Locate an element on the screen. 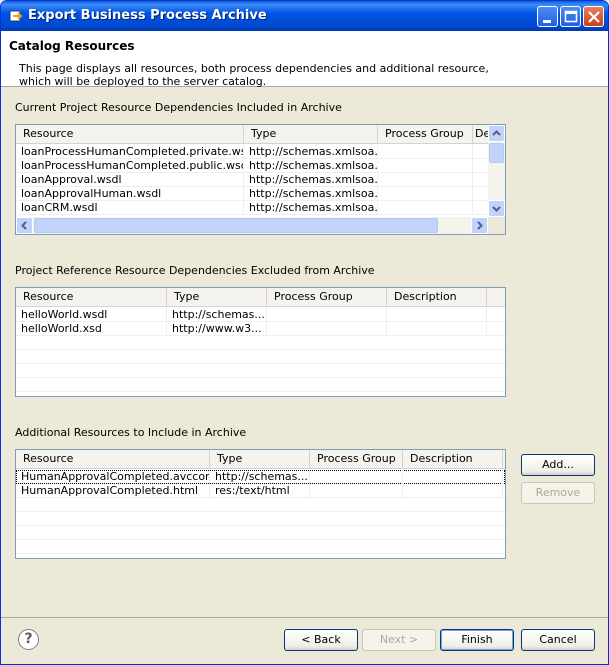 The height and width of the screenshot is (665, 609). cell-resource: loanProcessHumanCompleted.private.wsdl is located at coordinates (130, 152).